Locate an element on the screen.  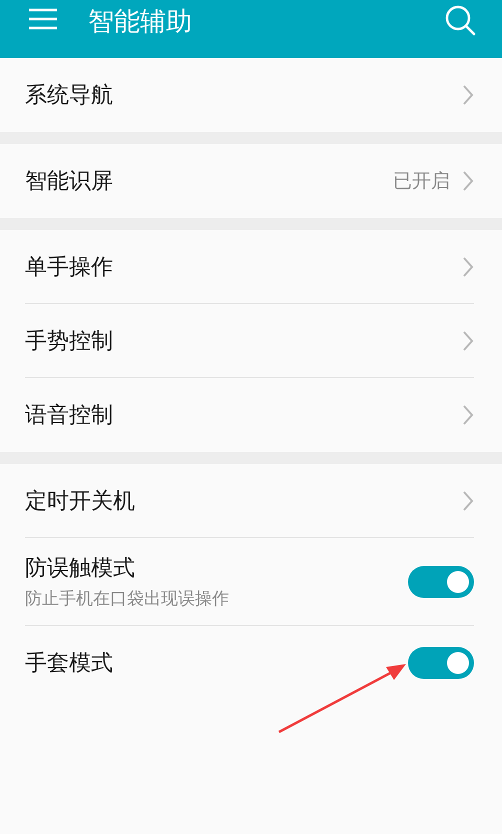
setting-row: 语音控制 is located at coordinates (249, 415).